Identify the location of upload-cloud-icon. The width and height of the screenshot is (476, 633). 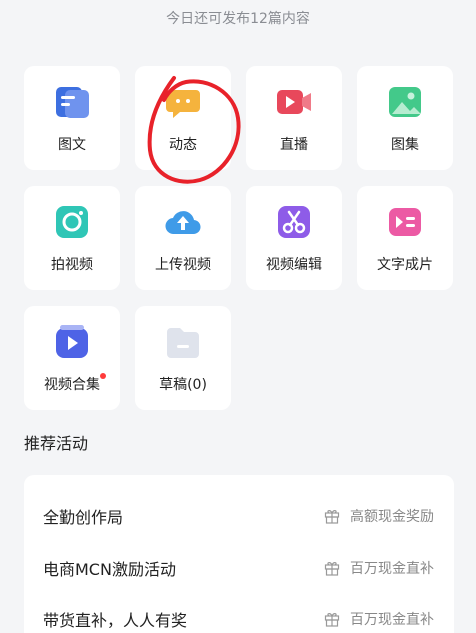
(183, 223).